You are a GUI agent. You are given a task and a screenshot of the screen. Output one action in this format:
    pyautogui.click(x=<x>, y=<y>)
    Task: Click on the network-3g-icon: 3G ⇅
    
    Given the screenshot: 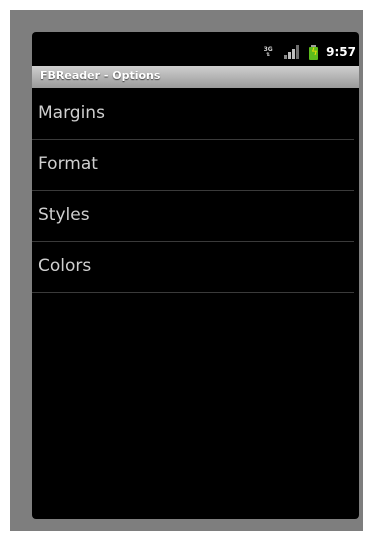 What is the action you would take?
    pyautogui.click(x=268, y=52)
    